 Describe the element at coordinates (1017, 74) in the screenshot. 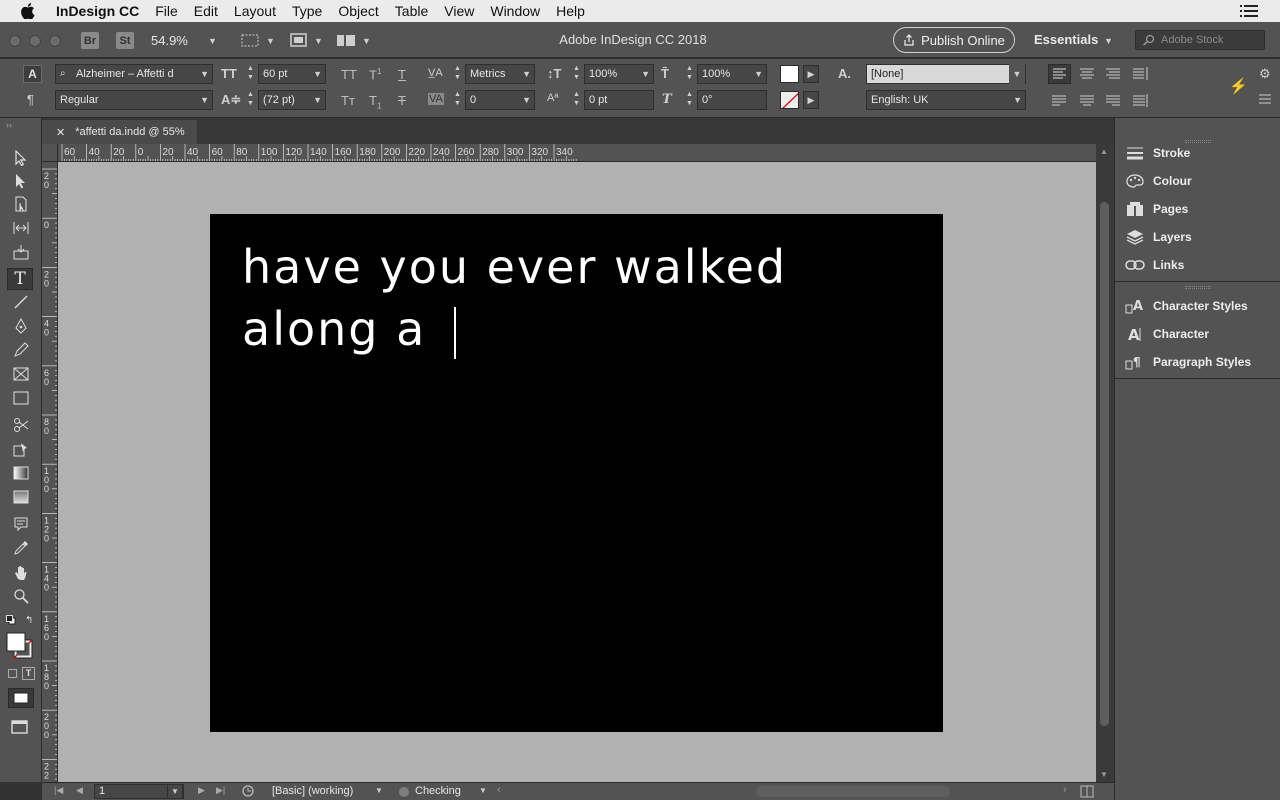

I see `character-style-dropdown-icon: ▼` at that location.